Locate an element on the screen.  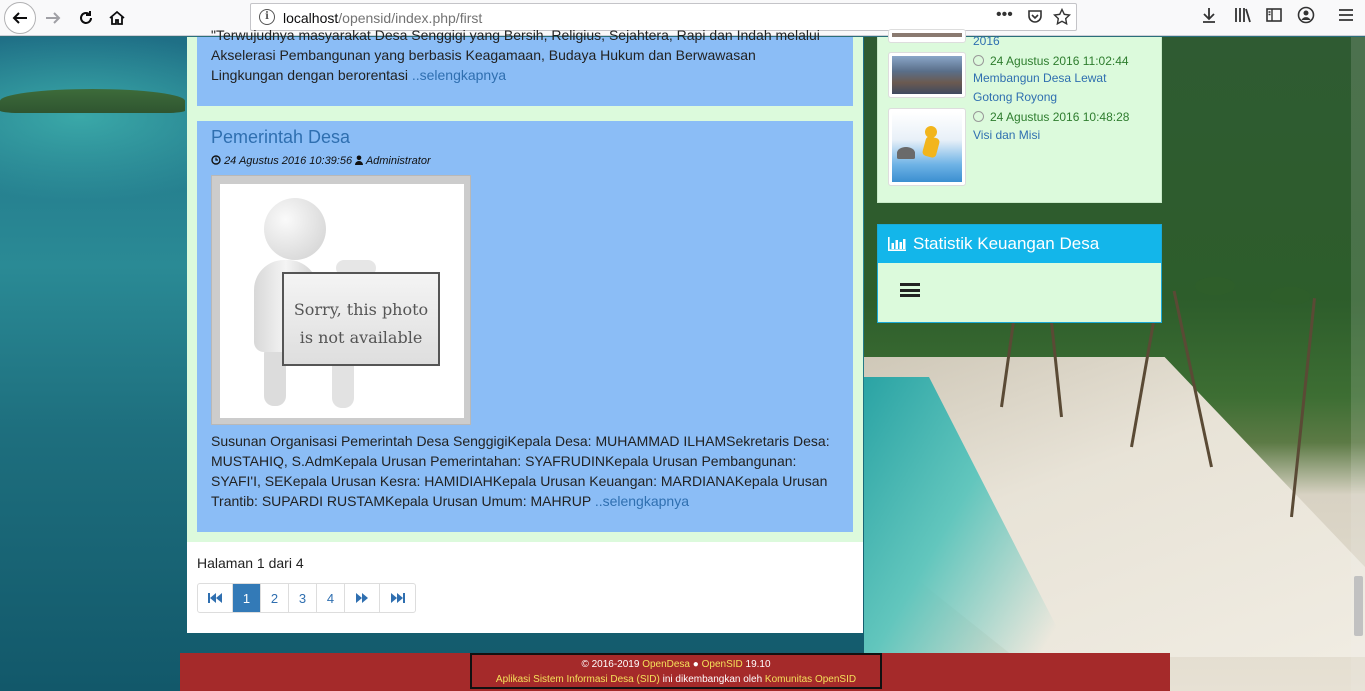
community-link: Komunitas OpenSID is located at coordinates (810, 679).